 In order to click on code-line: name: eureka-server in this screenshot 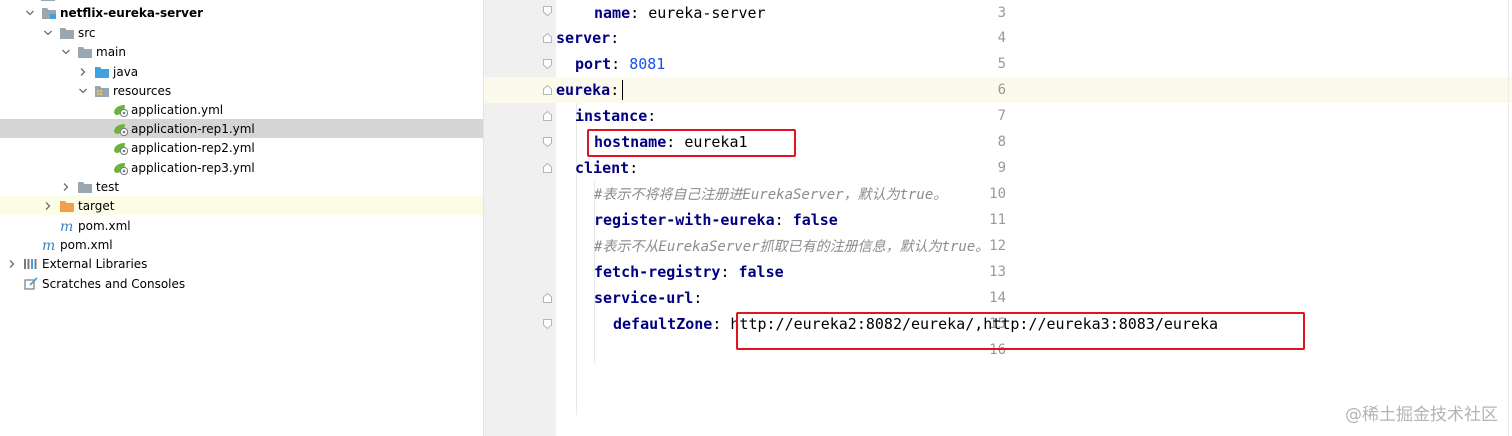, I will do `click(680, 13)`.